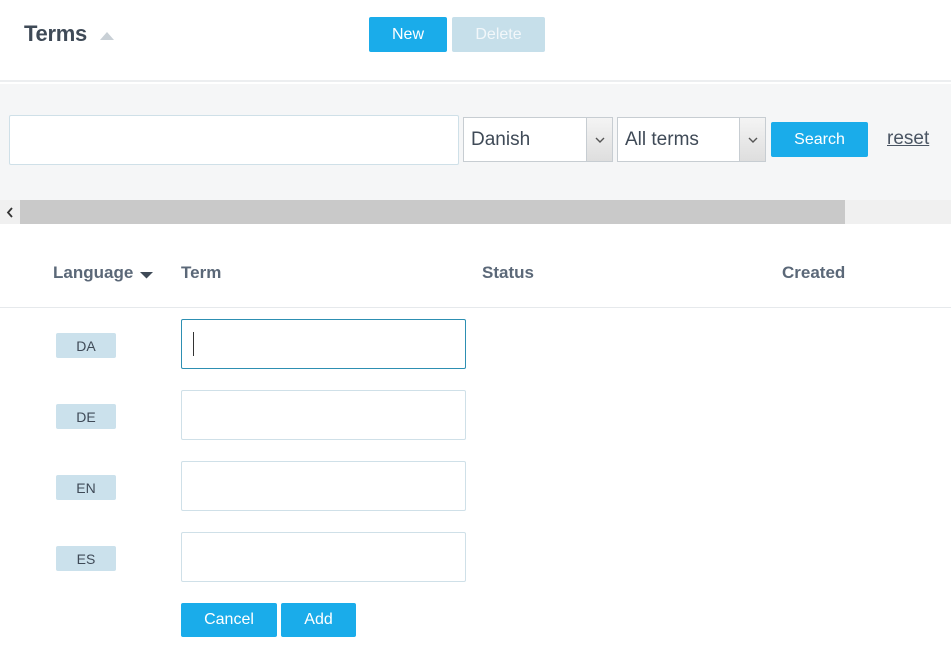  Describe the element at coordinates (501, 139) in the screenshot. I see `language-select-value: Danish` at that location.